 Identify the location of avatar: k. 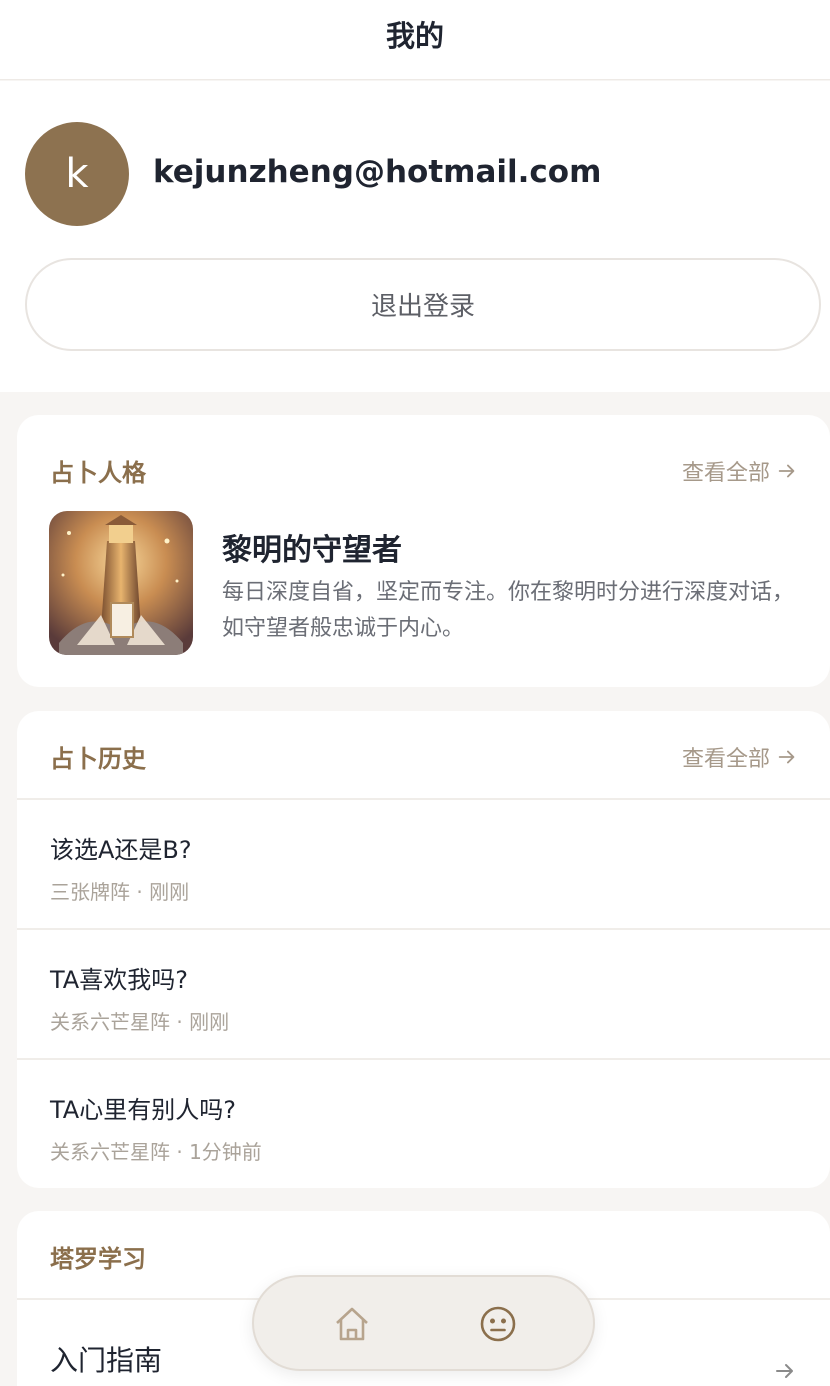
(77, 174).